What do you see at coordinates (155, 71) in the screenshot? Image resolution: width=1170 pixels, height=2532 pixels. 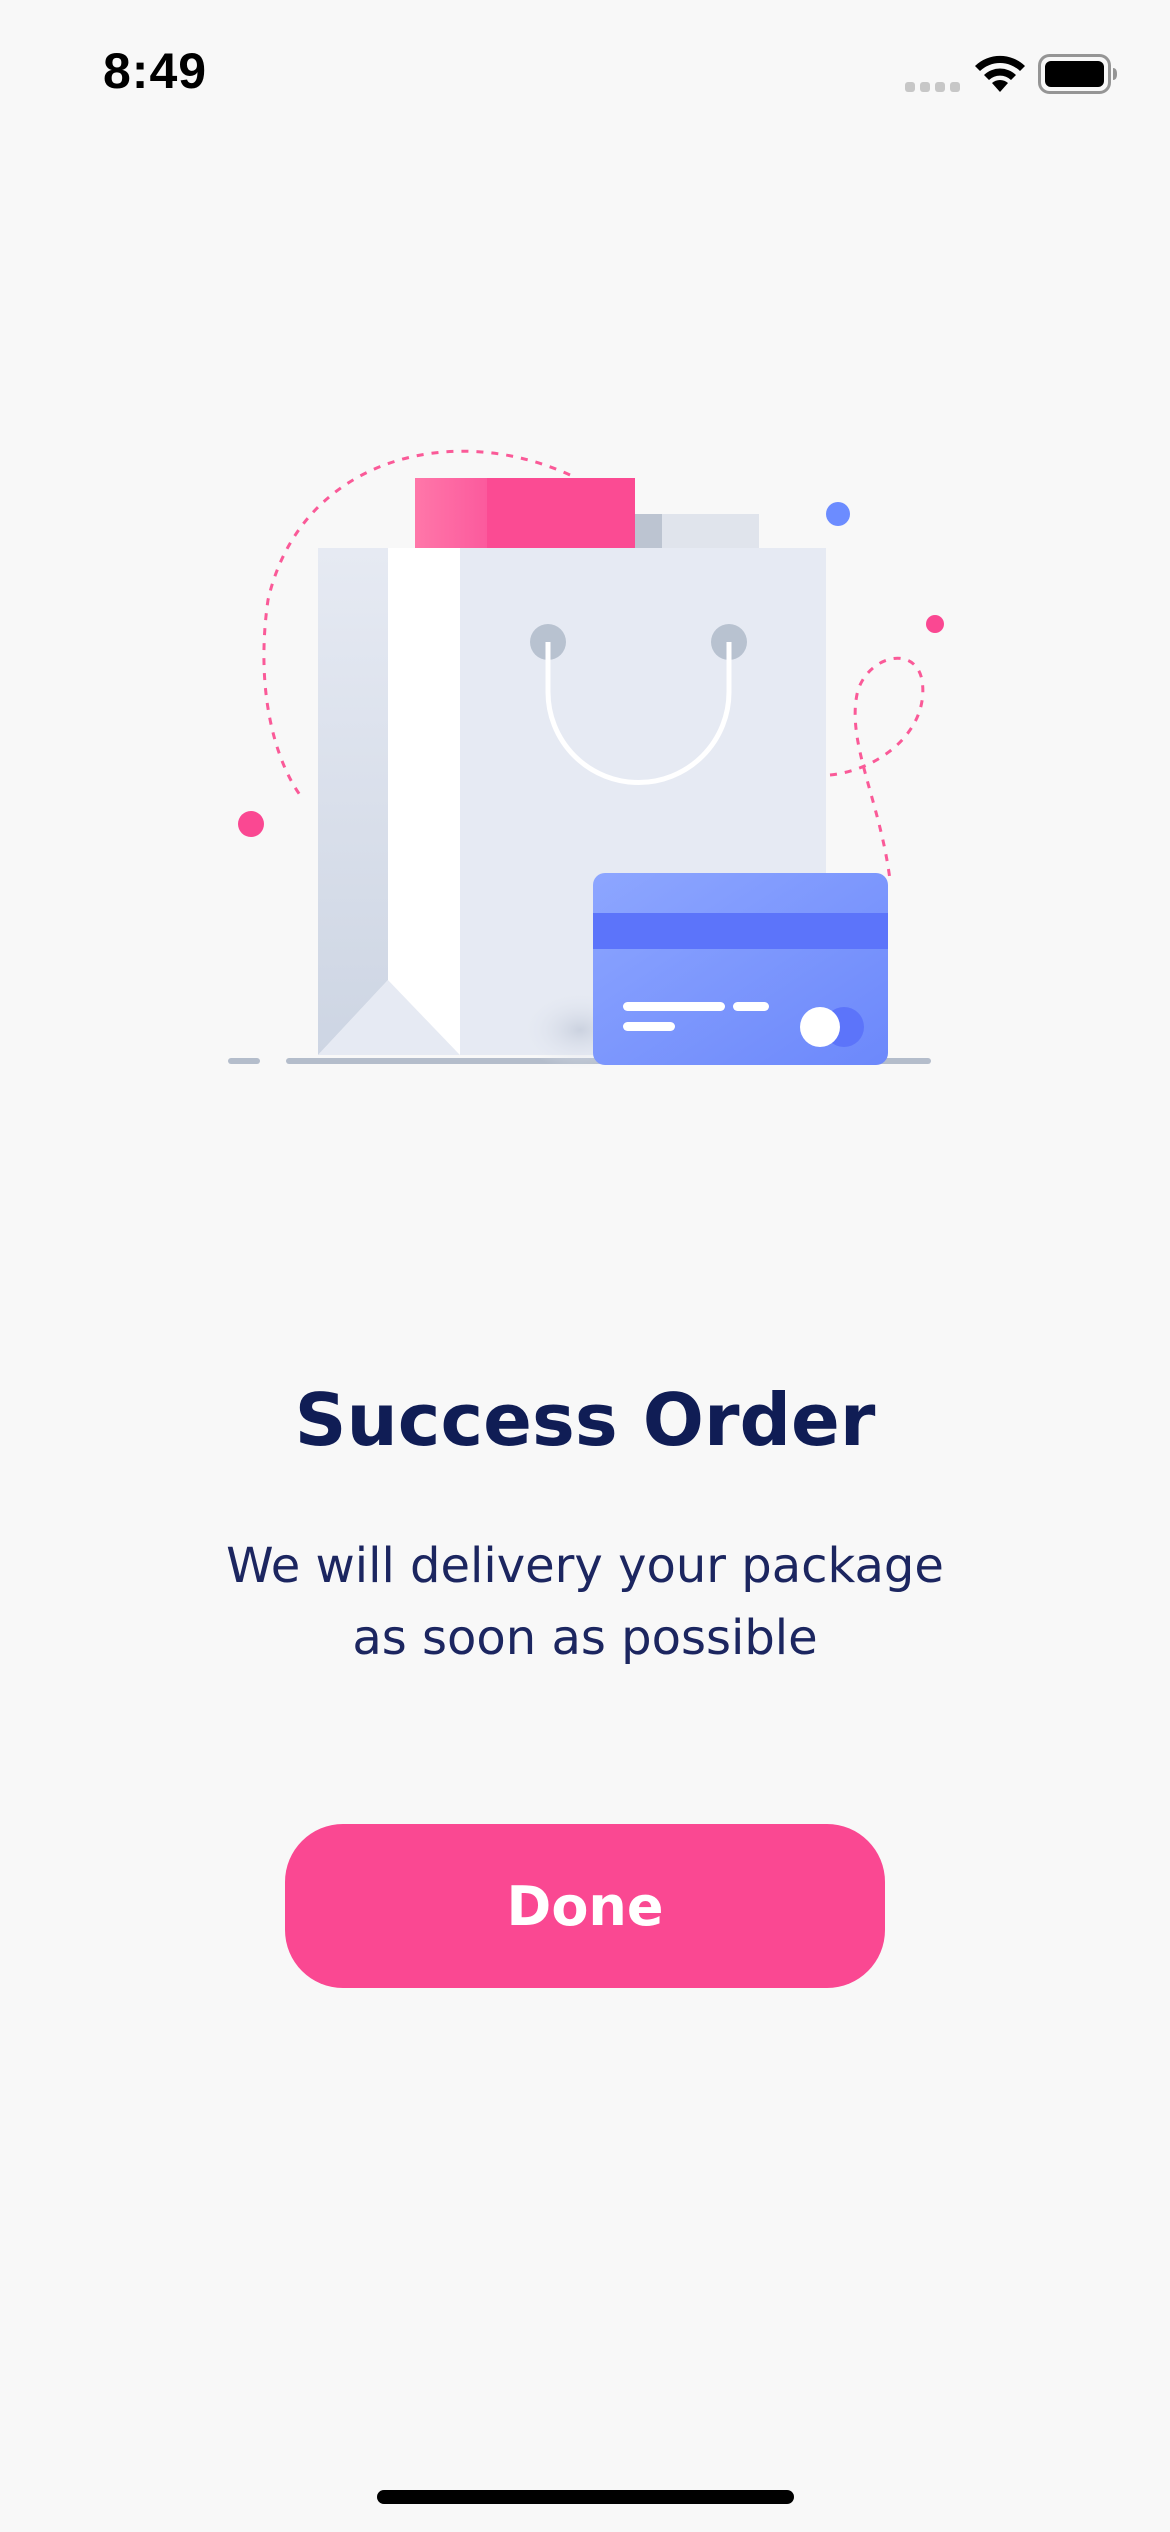 I see `status-time: 8:49` at bounding box center [155, 71].